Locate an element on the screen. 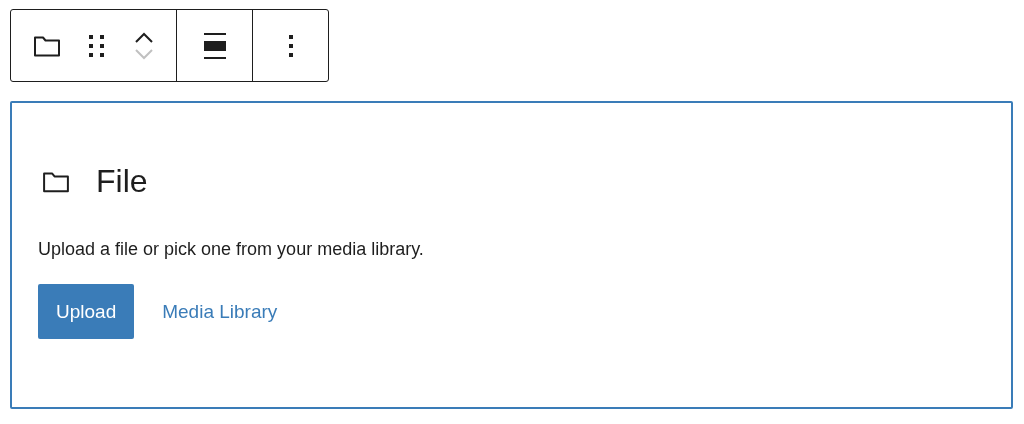 This screenshot has width=1024, height=424. instructions-text: Upload a file or pick one from your media library. is located at coordinates (231, 249).